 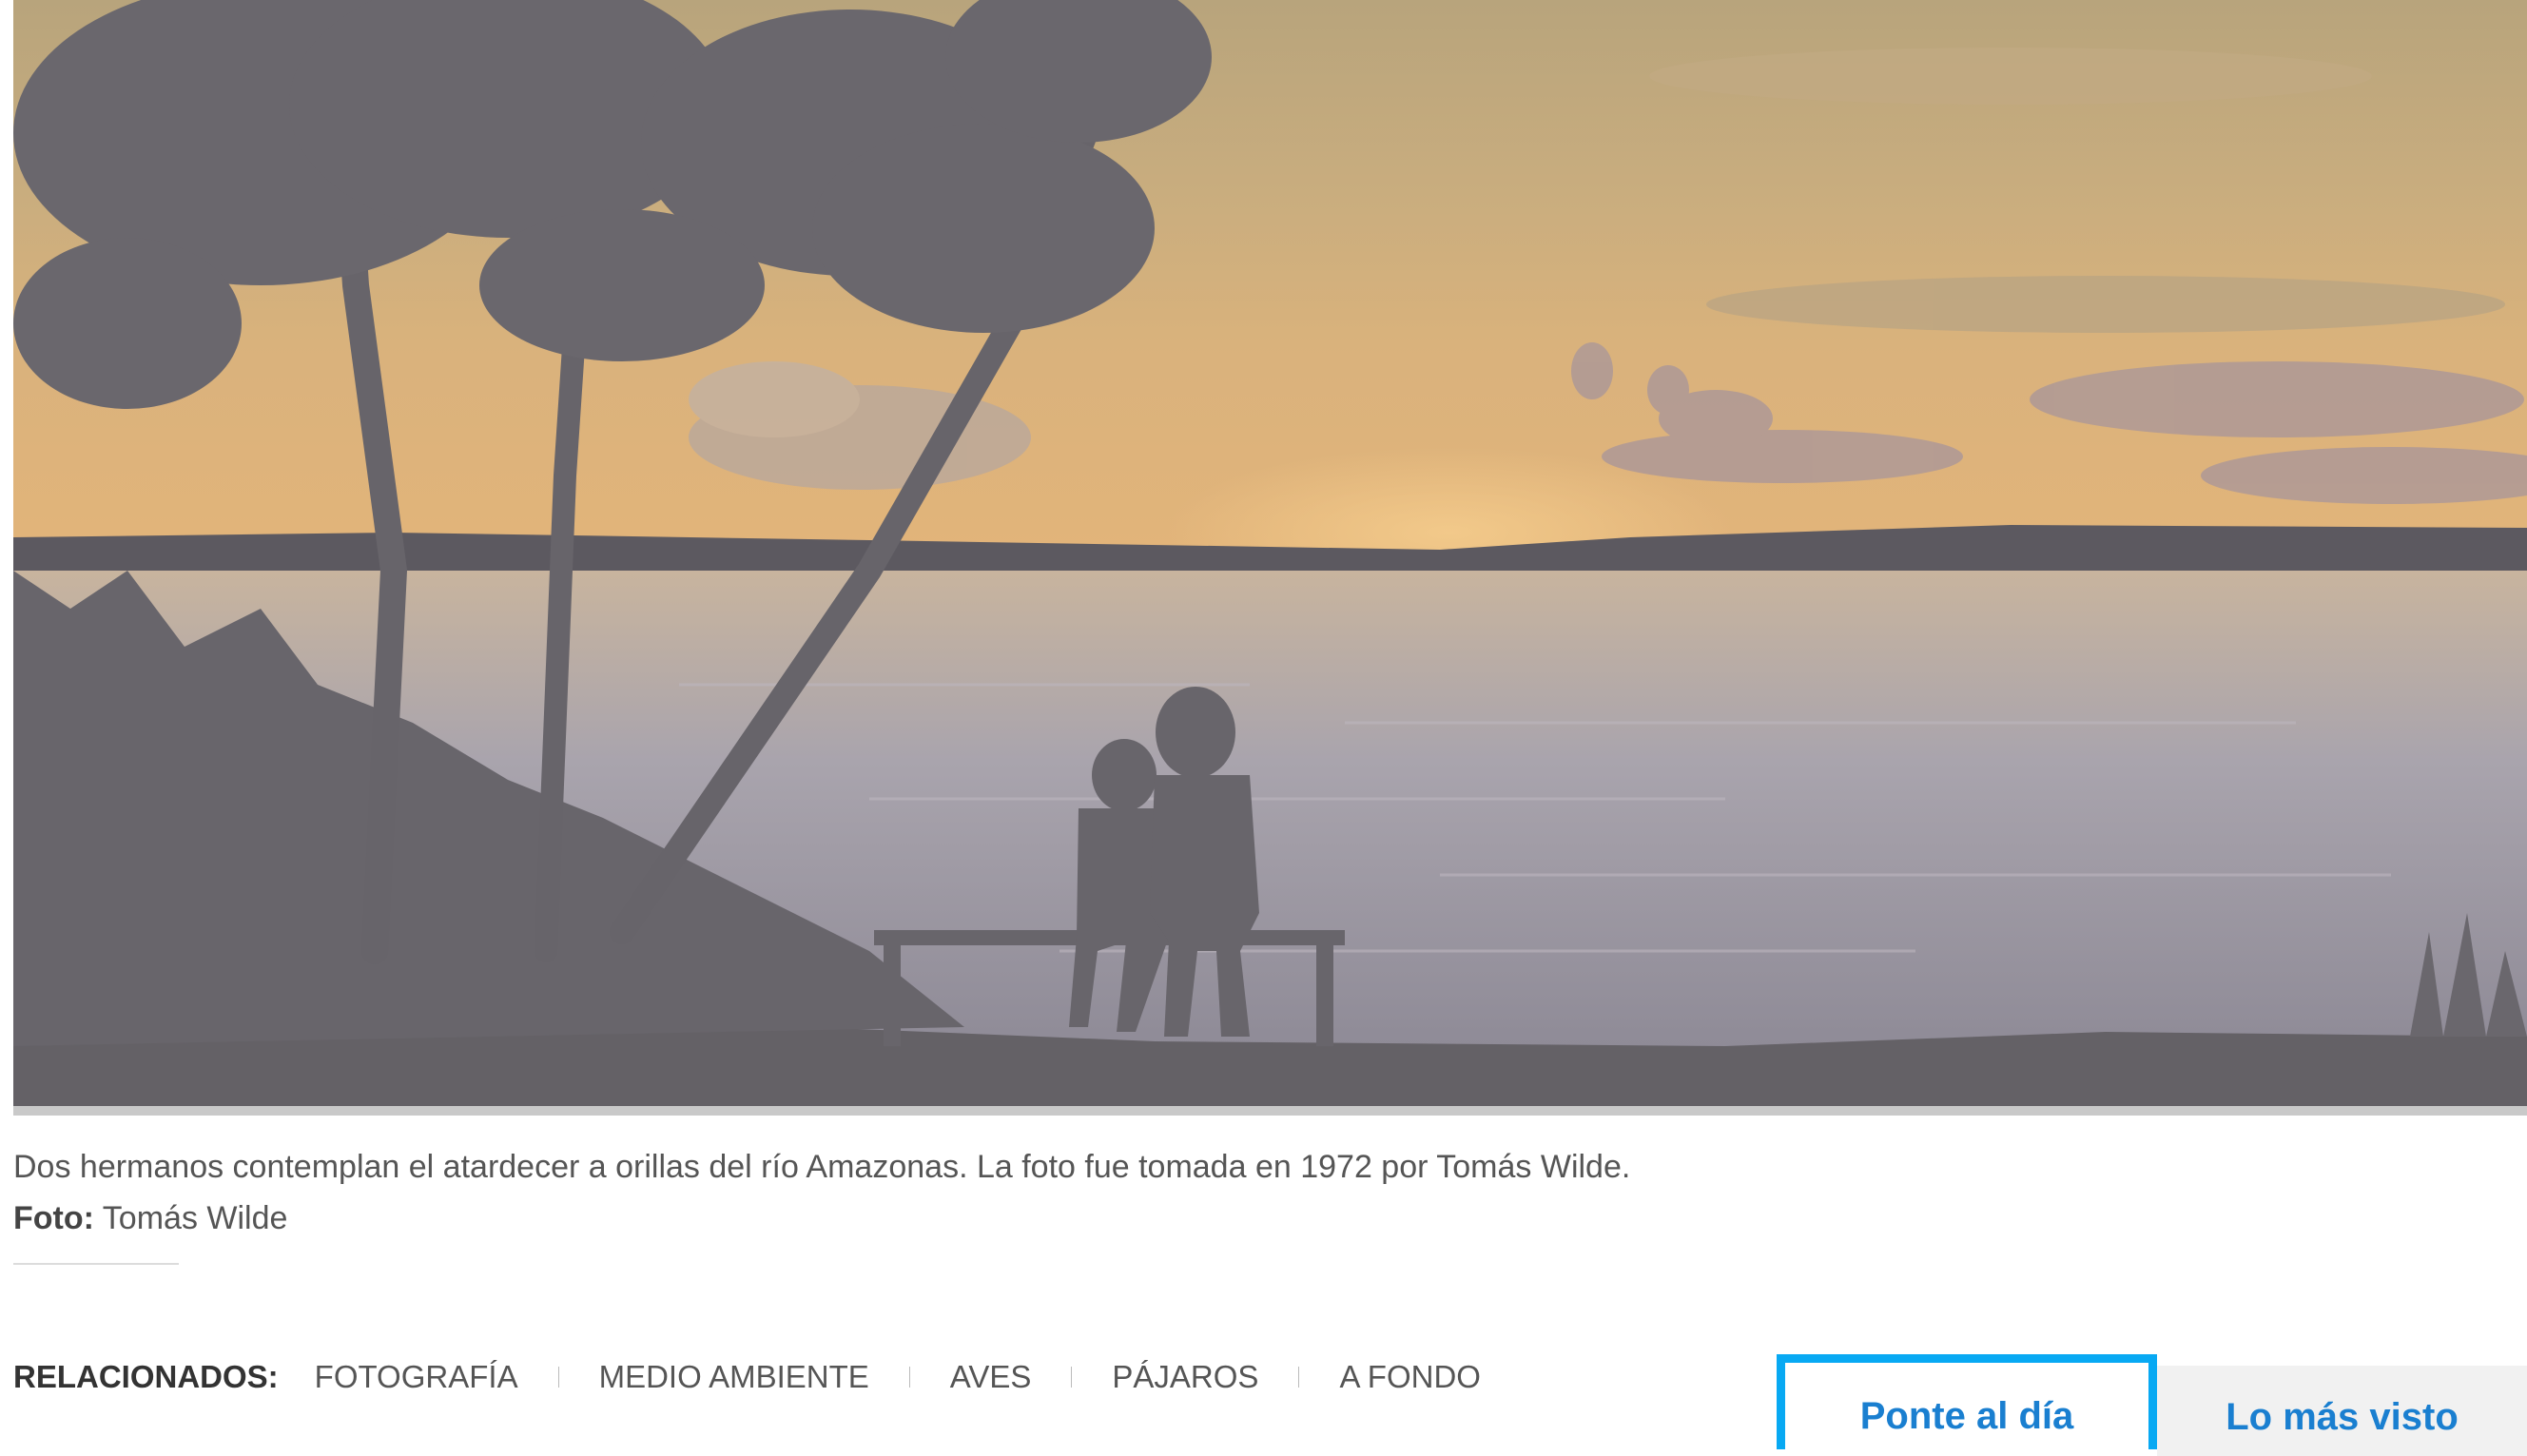 I want to click on tab-ponte-al-dia: Ponte al día, so click(x=1967, y=1402).